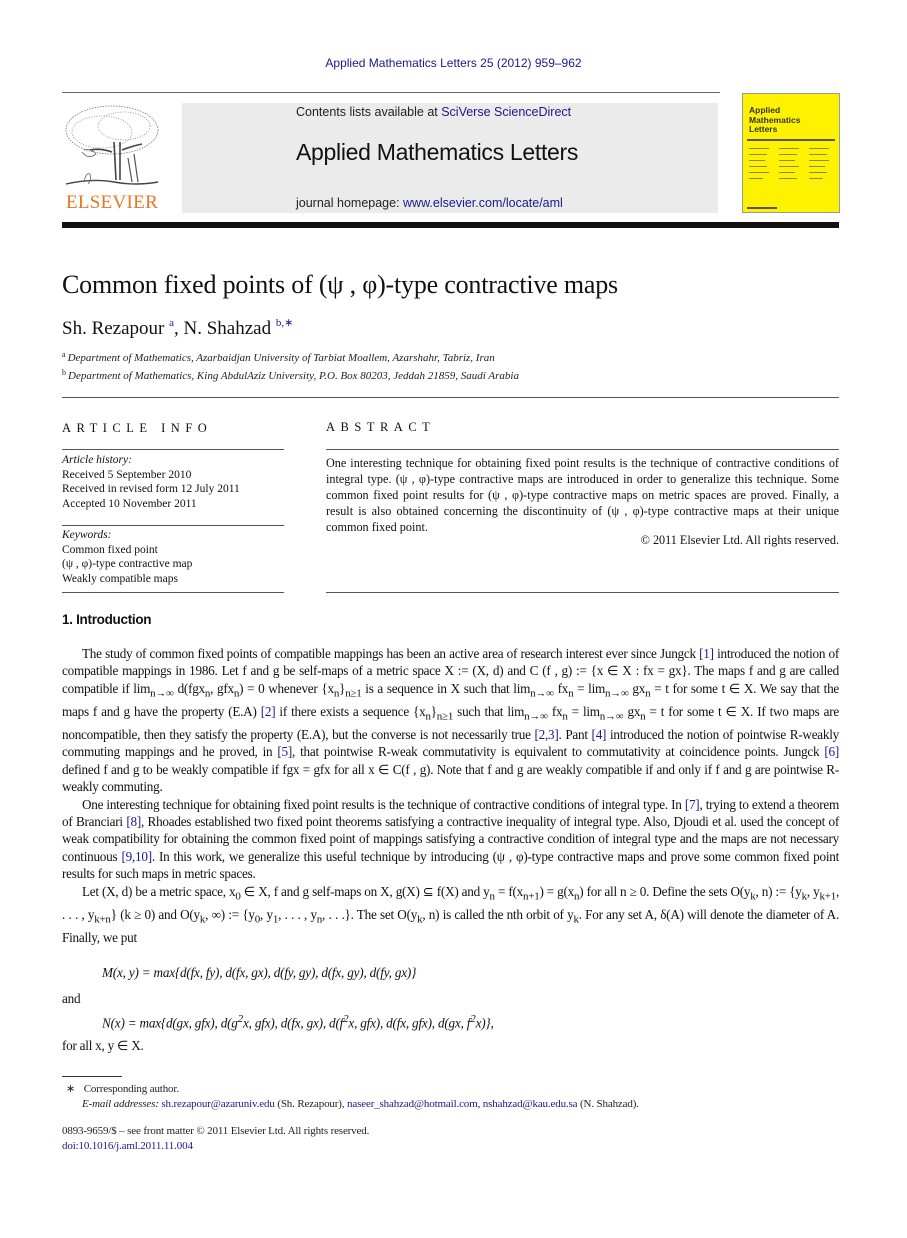 The height and width of the screenshot is (1238, 907). What do you see at coordinates (775, 119) in the screenshot?
I see `cover-title: Applied Mathematics Letters` at bounding box center [775, 119].